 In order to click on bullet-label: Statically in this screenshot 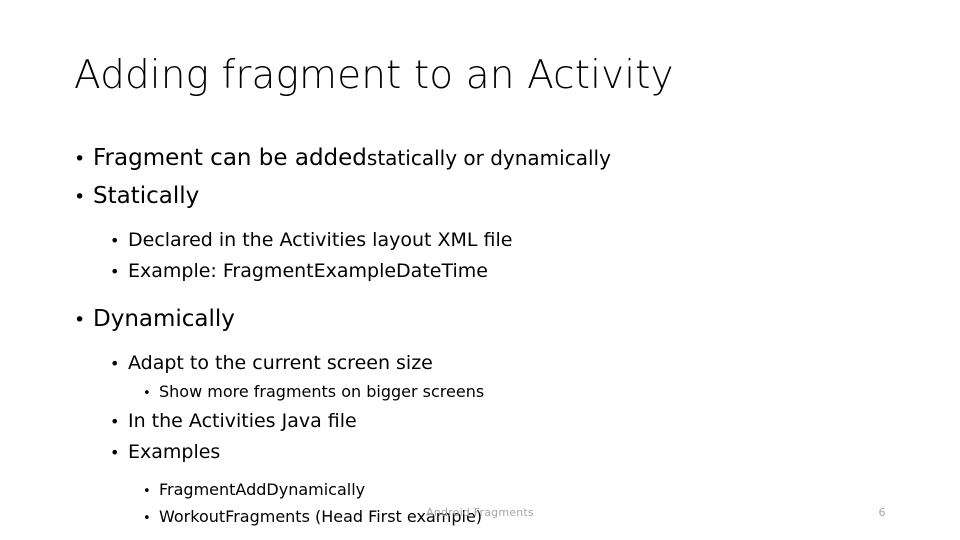, I will do `click(146, 196)`.